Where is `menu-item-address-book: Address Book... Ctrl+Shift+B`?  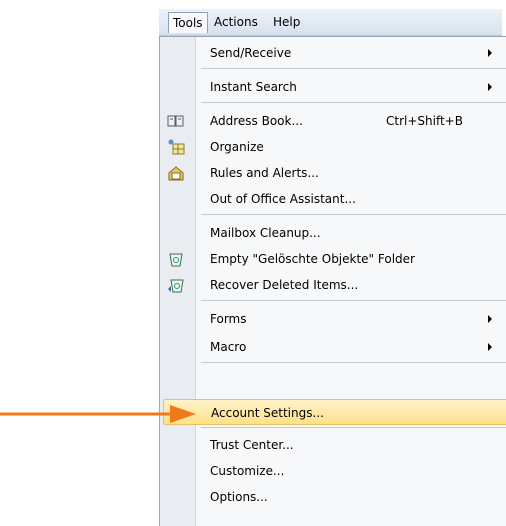
menu-item-address-book: Address Book... Ctrl+Shift+B is located at coordinates (333, 121).